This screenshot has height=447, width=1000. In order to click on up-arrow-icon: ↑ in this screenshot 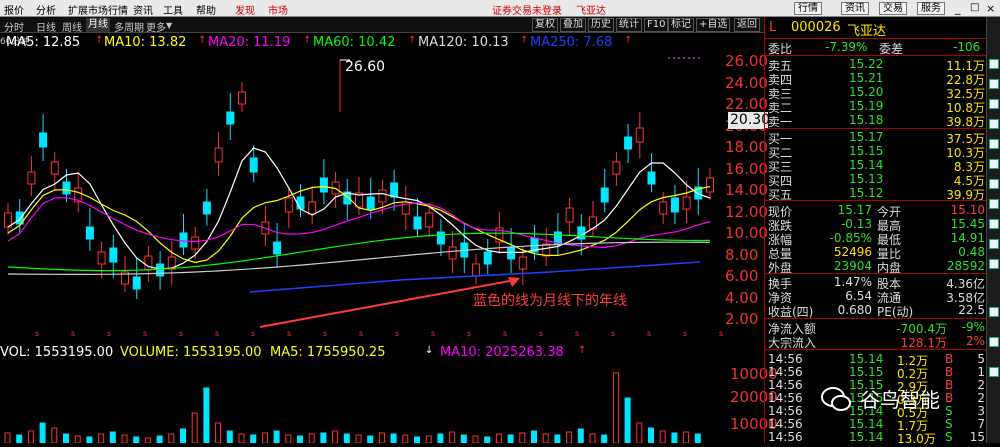, I will do `click(524, 40)`.